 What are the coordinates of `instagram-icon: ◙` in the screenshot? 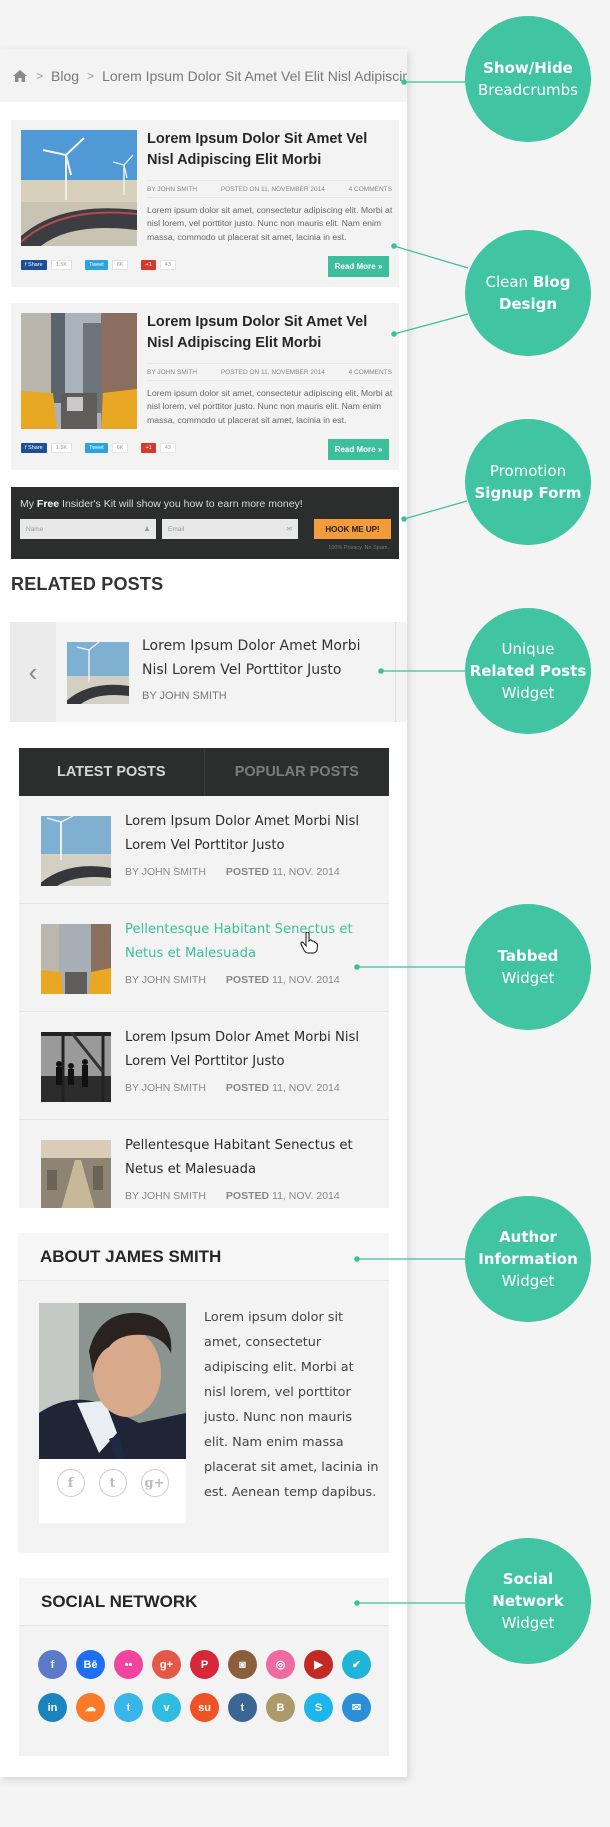 It's located at (242, 1664).